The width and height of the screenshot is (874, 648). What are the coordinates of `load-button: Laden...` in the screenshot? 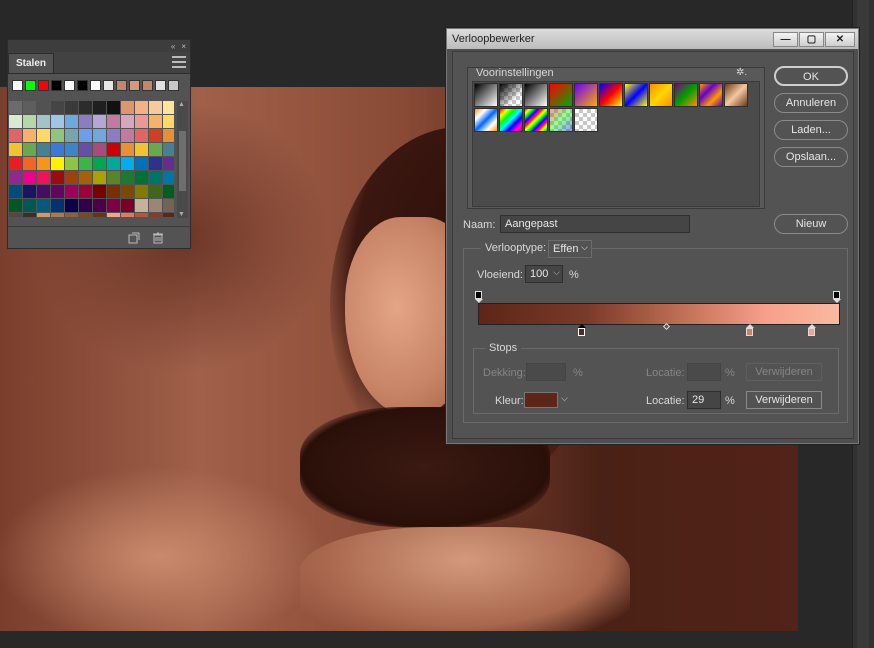 It's located at (811, 130).